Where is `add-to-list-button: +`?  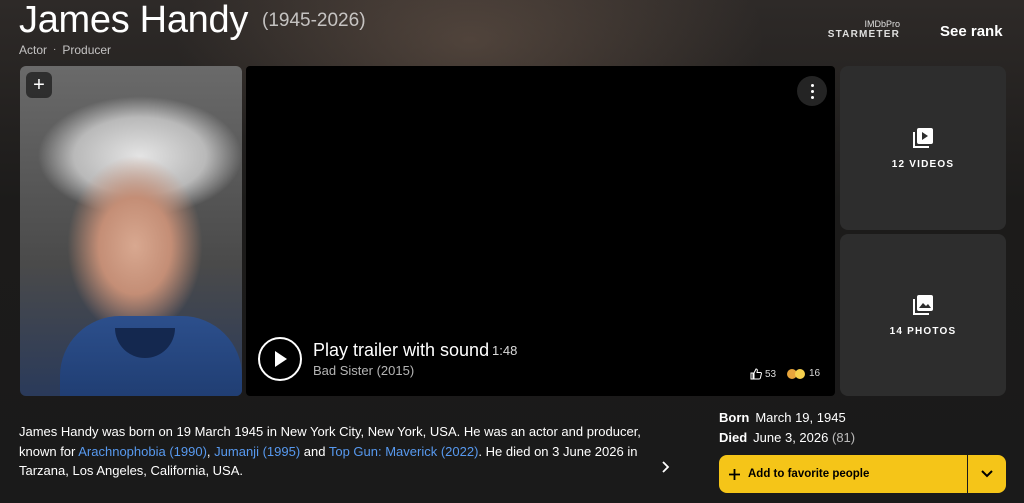 add-to-list-button: + is located at coordinates (39, 85).